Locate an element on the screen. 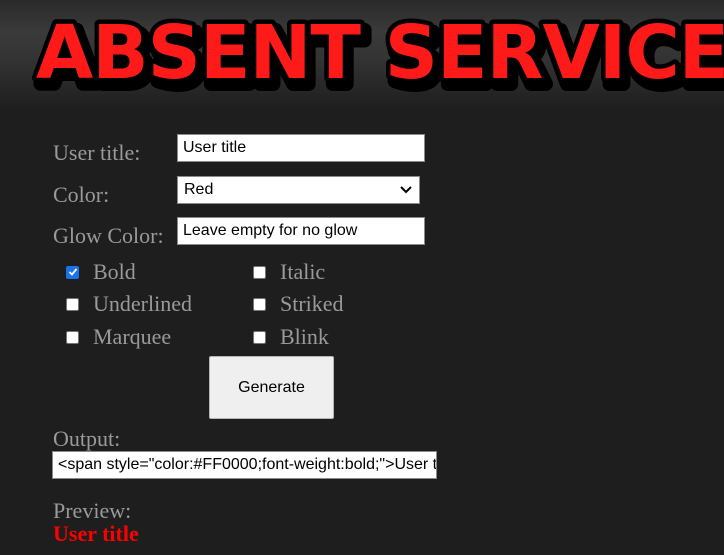 This screenshot has width=724, height=555. checkmark-icon is located at coordinates (72, 272).